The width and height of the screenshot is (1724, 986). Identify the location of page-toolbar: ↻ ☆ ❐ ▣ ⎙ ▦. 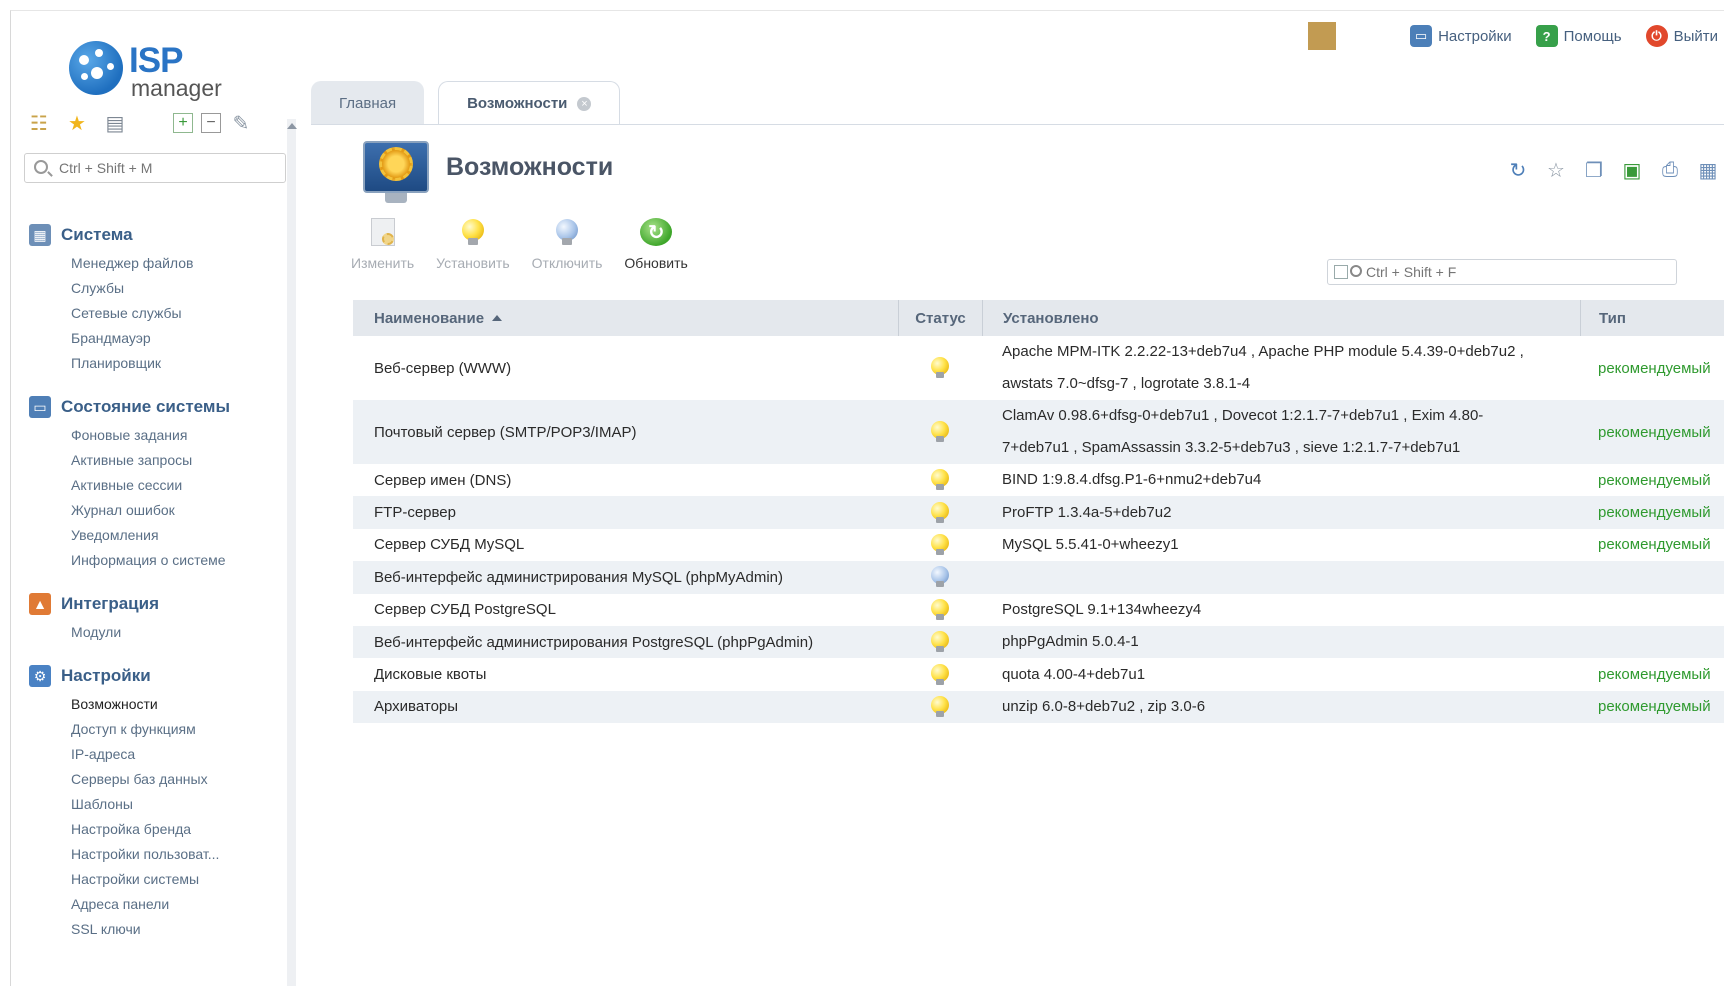
(1607, 170).